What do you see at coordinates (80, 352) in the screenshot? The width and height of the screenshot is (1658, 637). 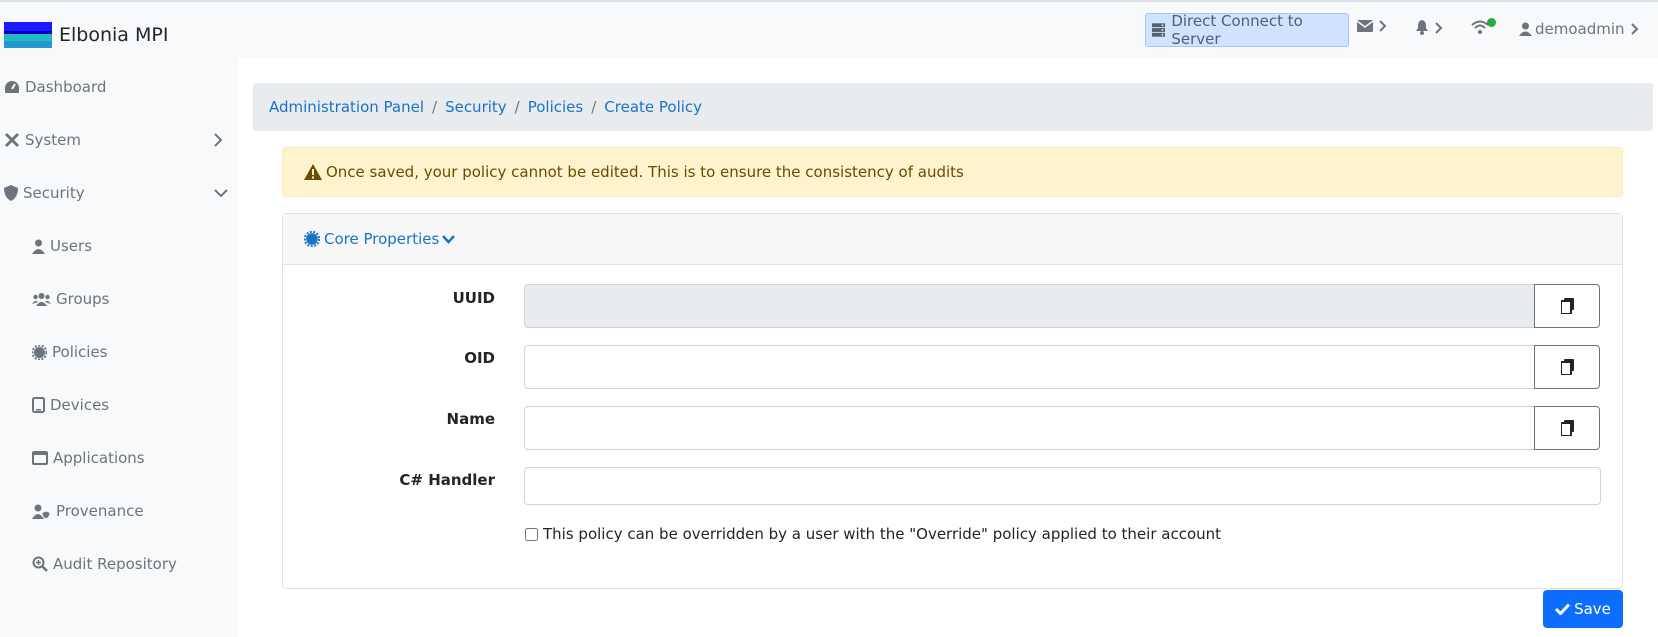 I see `sidebar-item-label: Policies` at bounding box center [80, 352].